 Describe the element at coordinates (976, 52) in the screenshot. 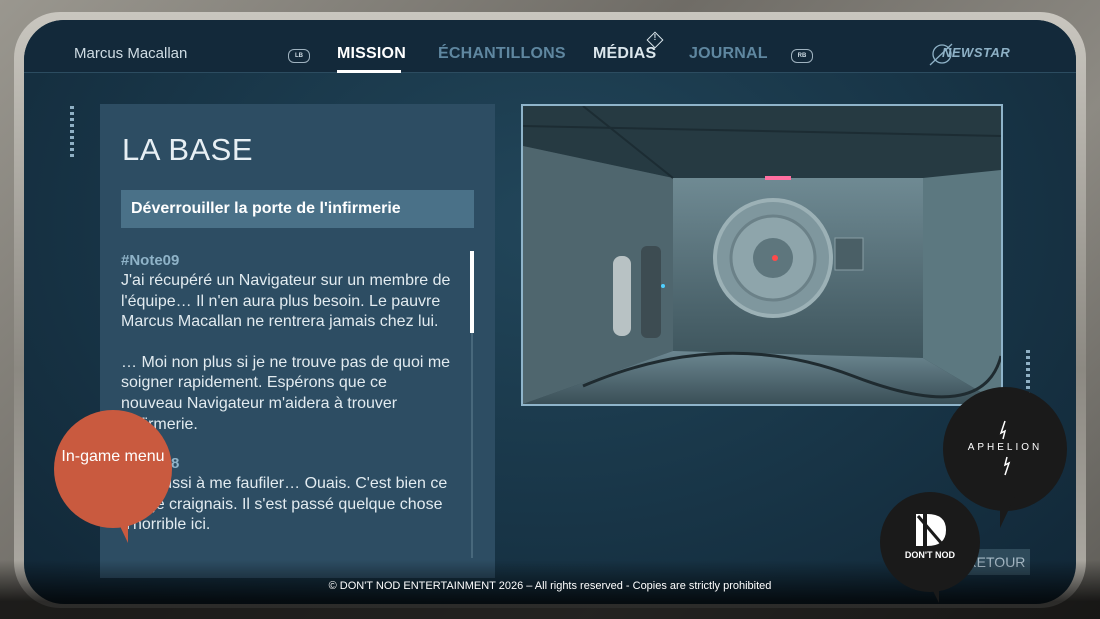

I see `newstar-brand: NEWSTAR` at that location.